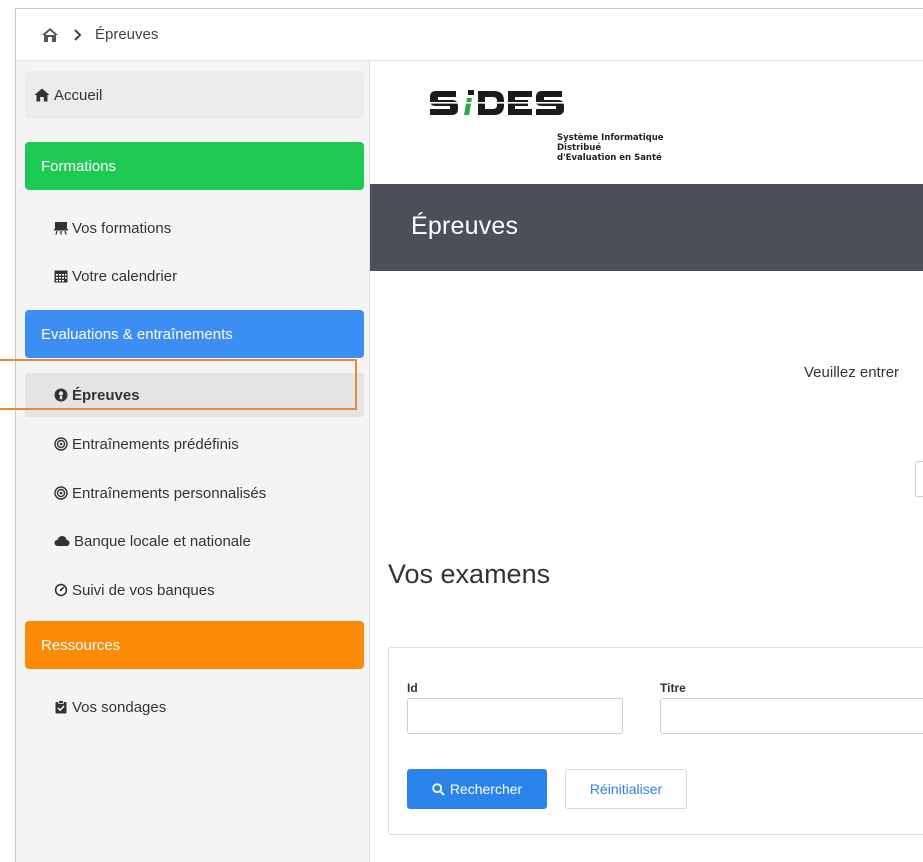 This screenshot has width=923, height=862. What do you see at coordinates (62, 541) in the screenshot?
I see `cloud-icon` at bounding box center [62, 541].